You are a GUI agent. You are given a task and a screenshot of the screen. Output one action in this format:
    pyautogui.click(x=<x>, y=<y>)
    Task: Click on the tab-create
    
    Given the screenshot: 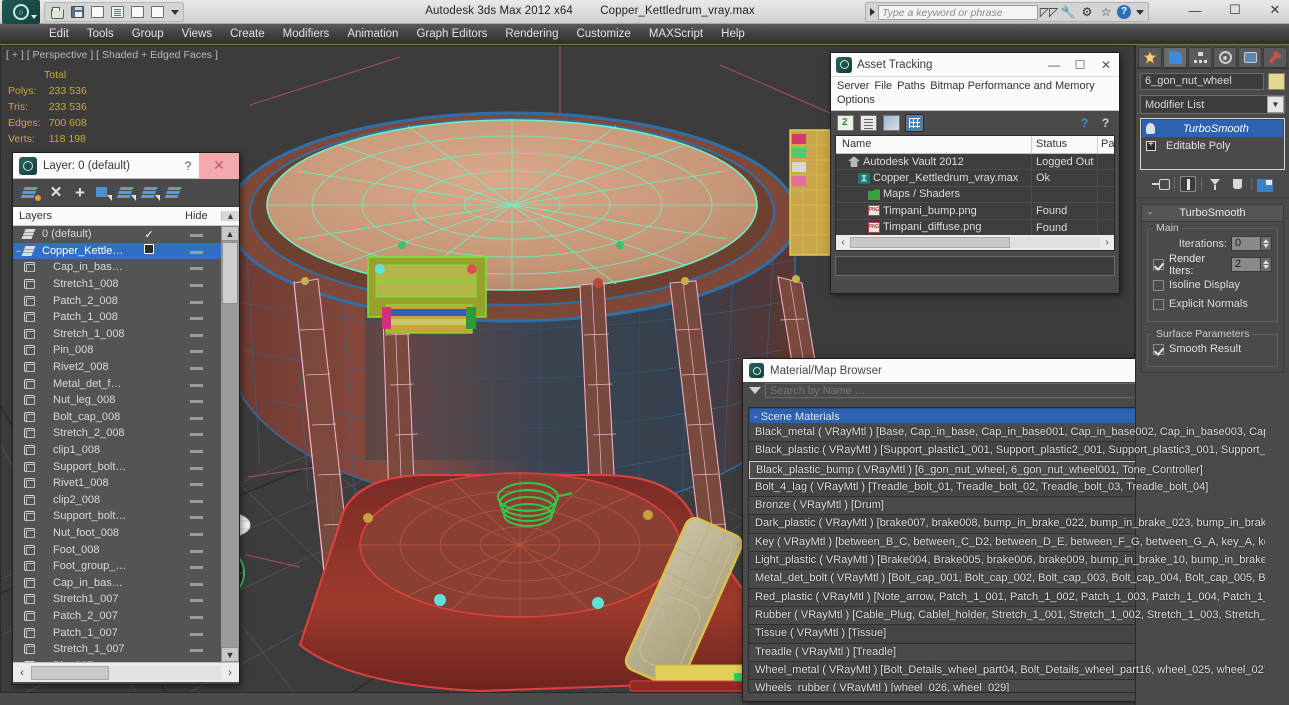 What is the action you would take?
    pyautogui.click(x=1150, y=57)
    